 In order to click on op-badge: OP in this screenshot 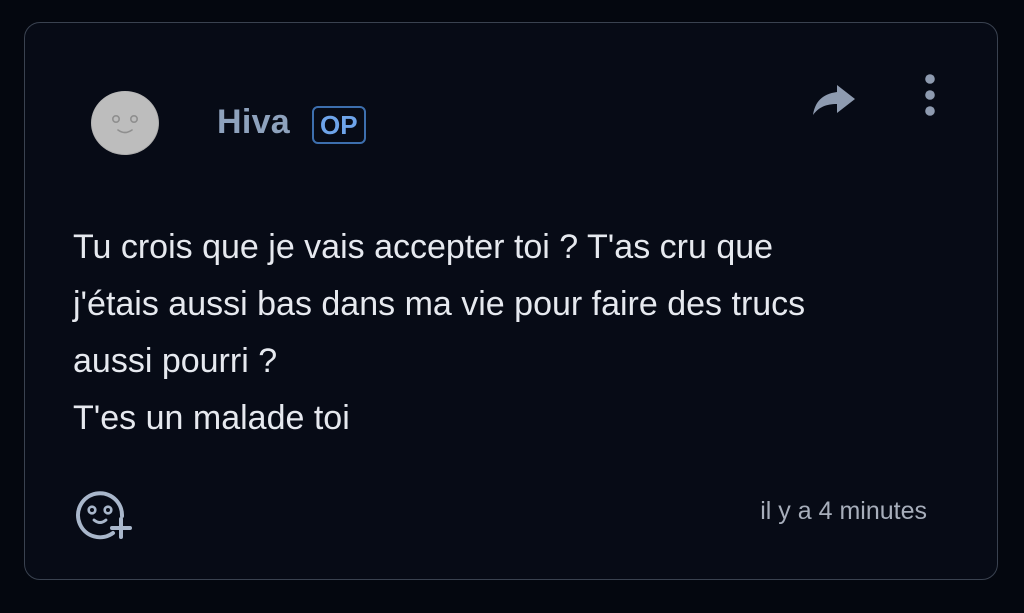, I will do `click(339, 125)`.